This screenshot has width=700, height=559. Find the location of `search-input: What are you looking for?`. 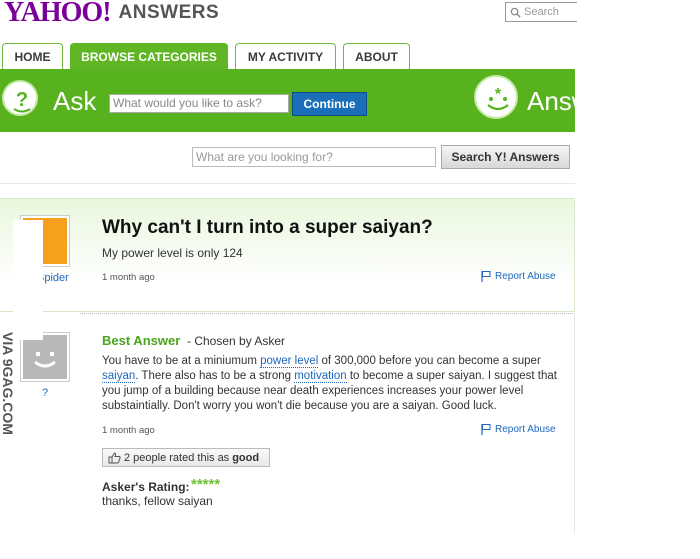

search-input: What are you looking for? is located at coordinates (314, 157).